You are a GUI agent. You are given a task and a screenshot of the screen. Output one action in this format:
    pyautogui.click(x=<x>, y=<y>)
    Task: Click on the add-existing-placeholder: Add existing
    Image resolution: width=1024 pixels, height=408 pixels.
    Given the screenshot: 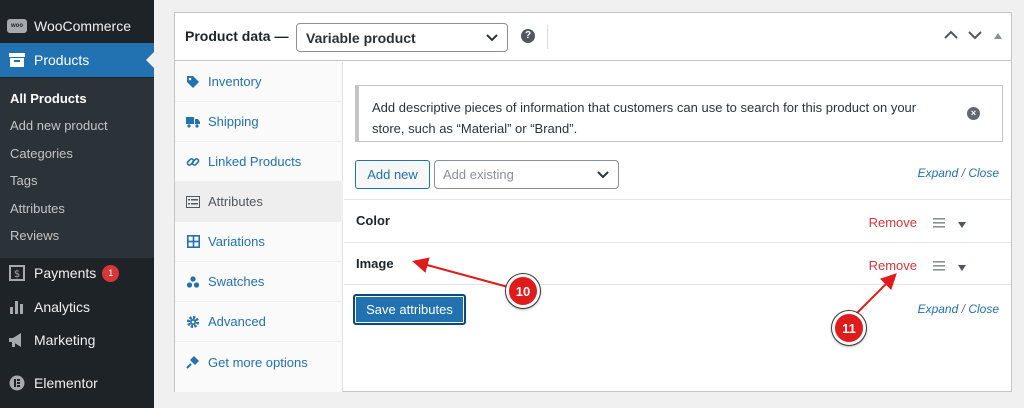 What is the action you would take?
    pyautogui.click(x=478, y=174)
    